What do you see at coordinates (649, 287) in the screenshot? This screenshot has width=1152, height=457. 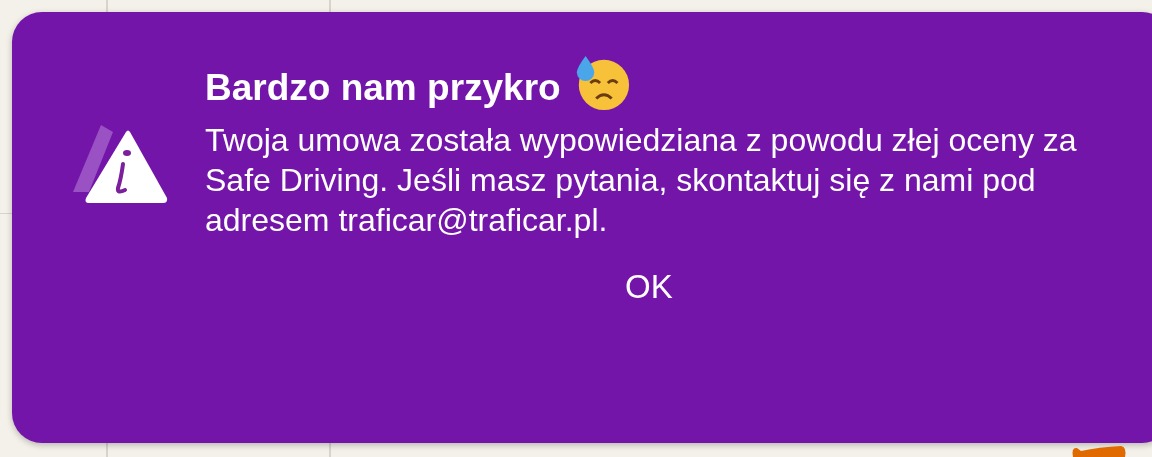 I see `ok-button: OK` at bounding box center [649, 287].